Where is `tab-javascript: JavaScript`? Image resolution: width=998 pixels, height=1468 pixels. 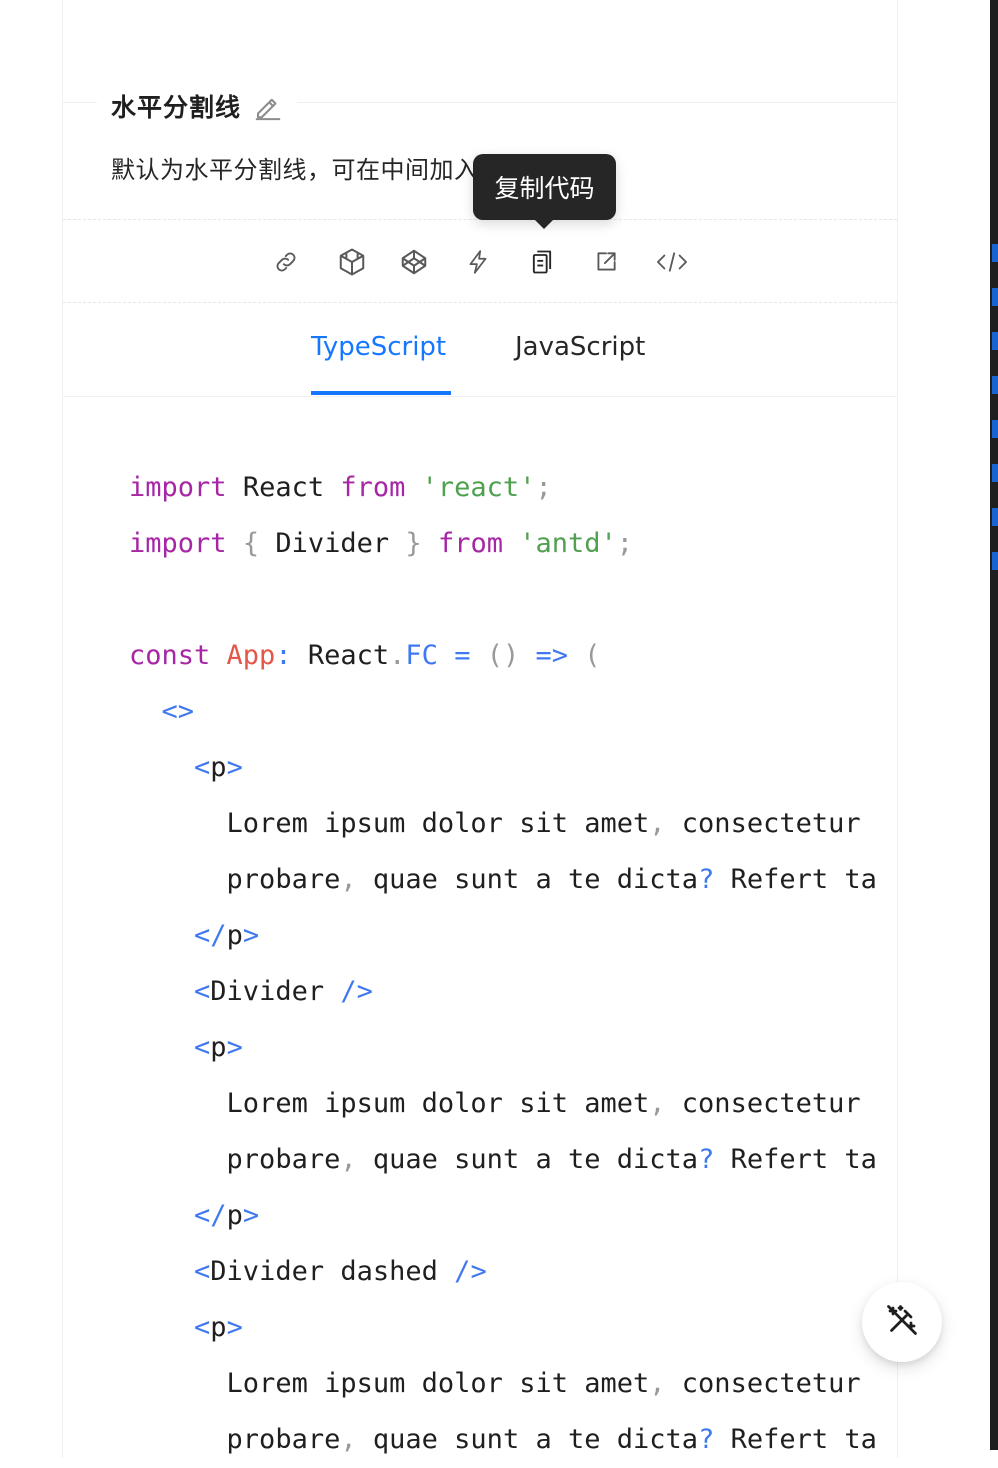 tab-javascript: JavaScript is located at coordinates (580, 347).